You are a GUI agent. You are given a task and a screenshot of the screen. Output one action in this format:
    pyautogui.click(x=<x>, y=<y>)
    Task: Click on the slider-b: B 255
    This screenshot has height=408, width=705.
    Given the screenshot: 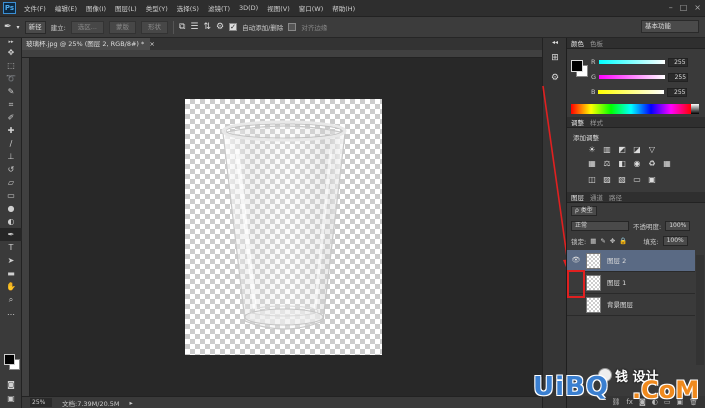 What is the action you would take?
    pyautogui.click(x=639, y=92)
    